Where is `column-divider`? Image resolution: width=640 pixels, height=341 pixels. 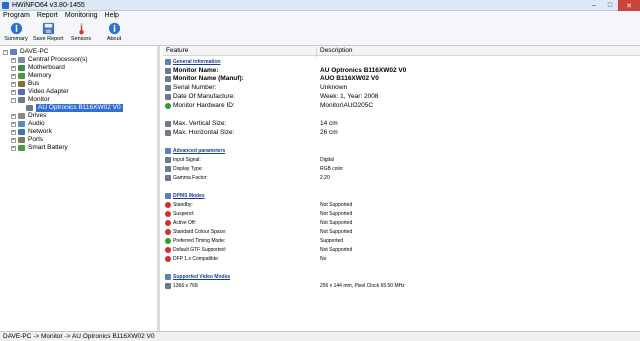
column-divider is located at coordinates (316, 52).